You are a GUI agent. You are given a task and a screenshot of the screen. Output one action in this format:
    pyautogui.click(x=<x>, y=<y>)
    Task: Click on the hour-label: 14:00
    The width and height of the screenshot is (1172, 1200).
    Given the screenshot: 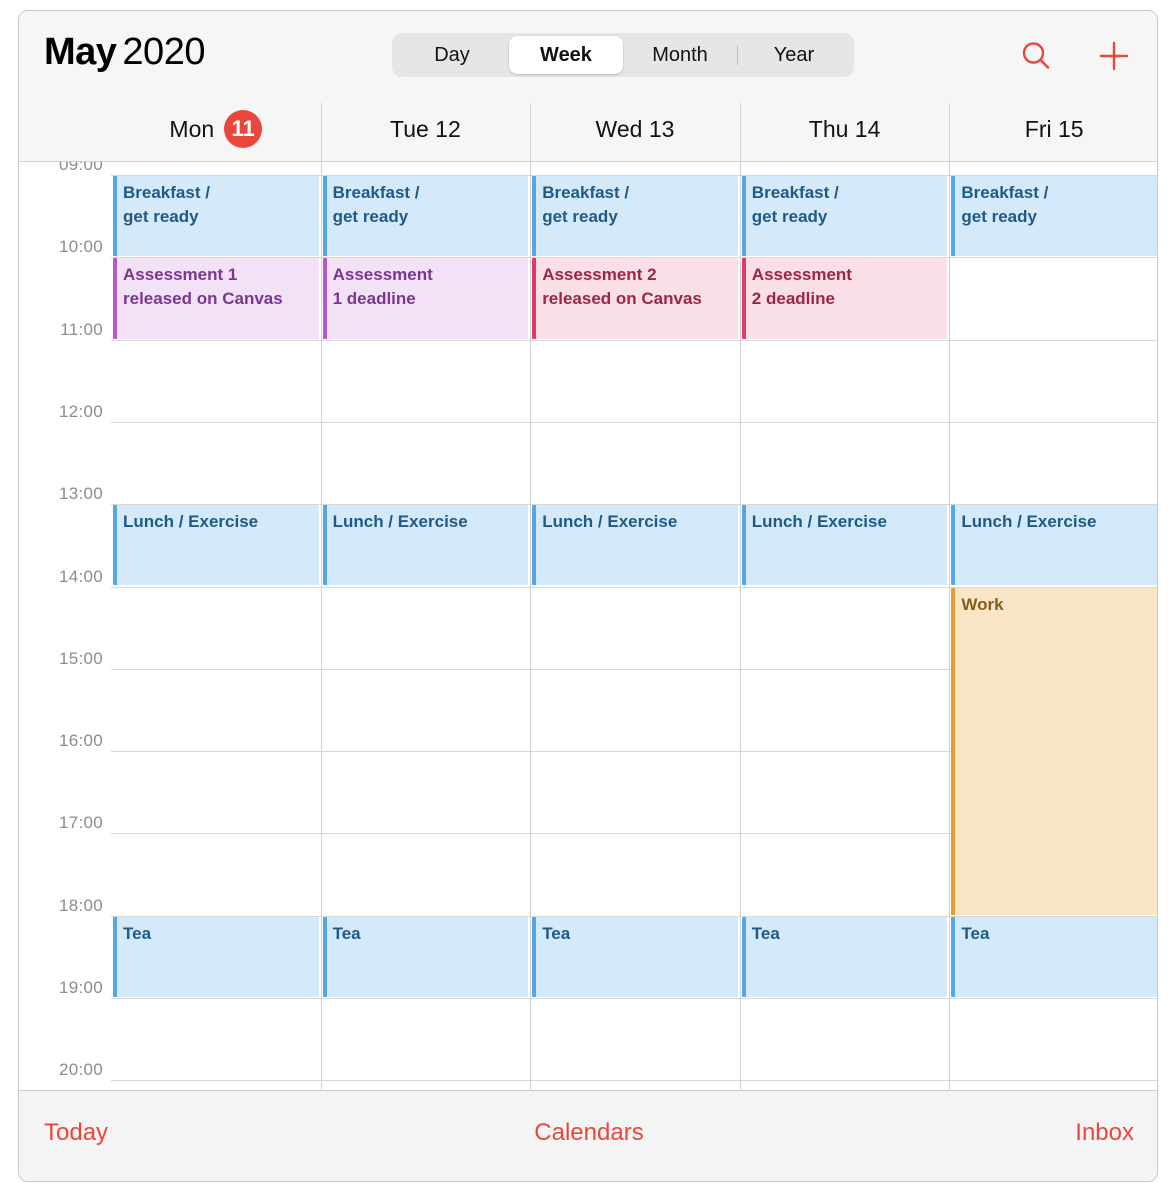 What is the action you would take?
    pyautogui.click(x=80, y=576)
    